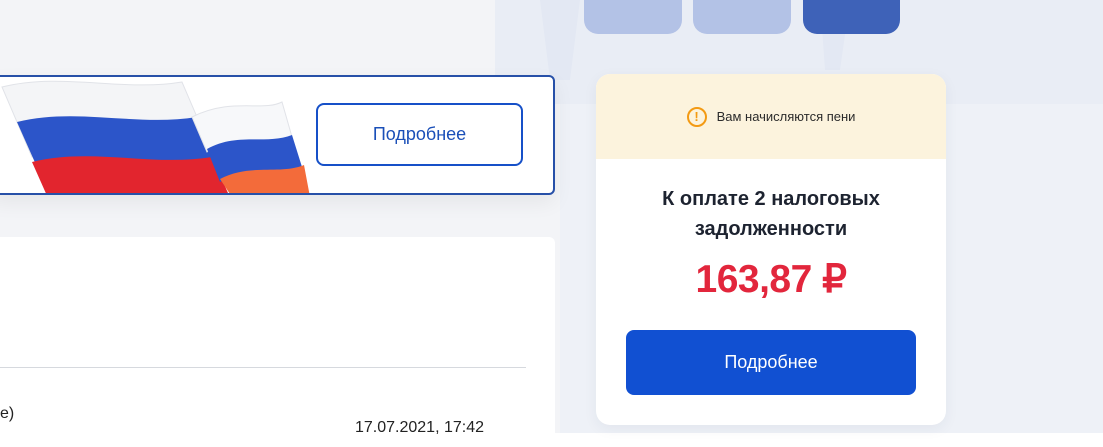  I want to click on promo-banner: Подробнее, so click(277, 135).